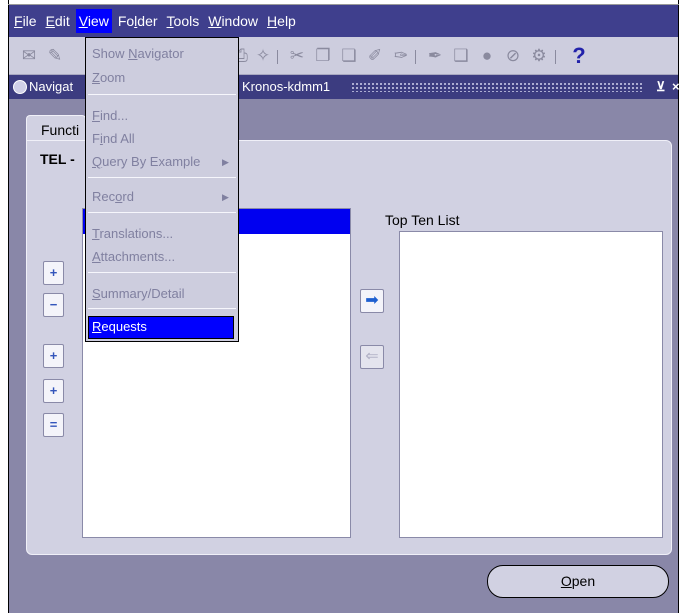 The width and height of the screenshot is (680, 613). Describe the element at coordinates (138, 53) in the screenshot. I see `menu-item-show-navigator: Show Navigator` at that location.